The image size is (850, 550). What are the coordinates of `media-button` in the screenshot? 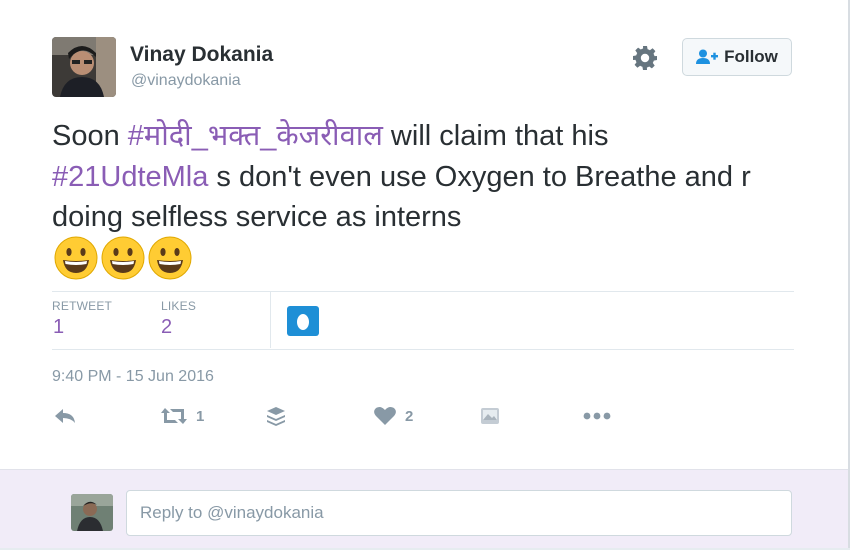 It's located at (490, 416).